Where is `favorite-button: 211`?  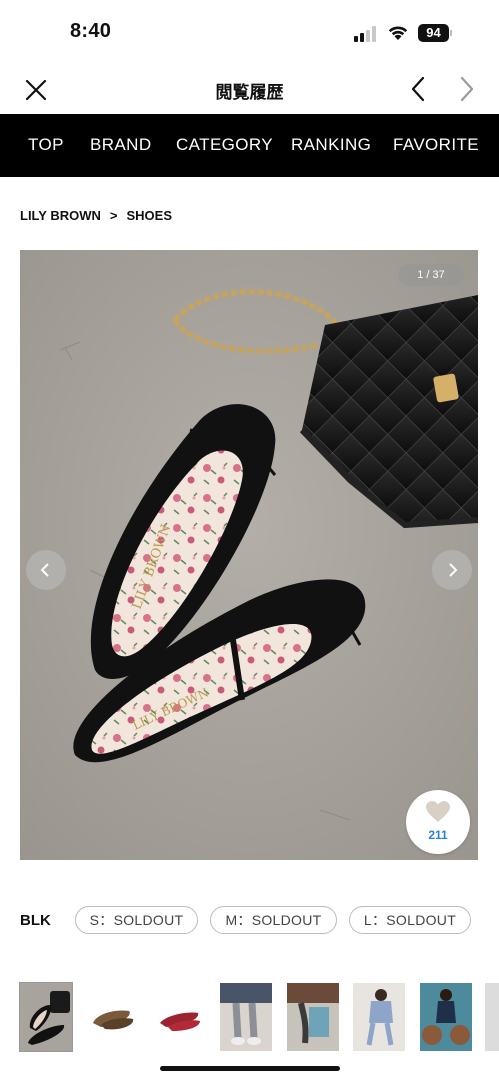 favorite-button: 211 is located at coordinates (438, 822).